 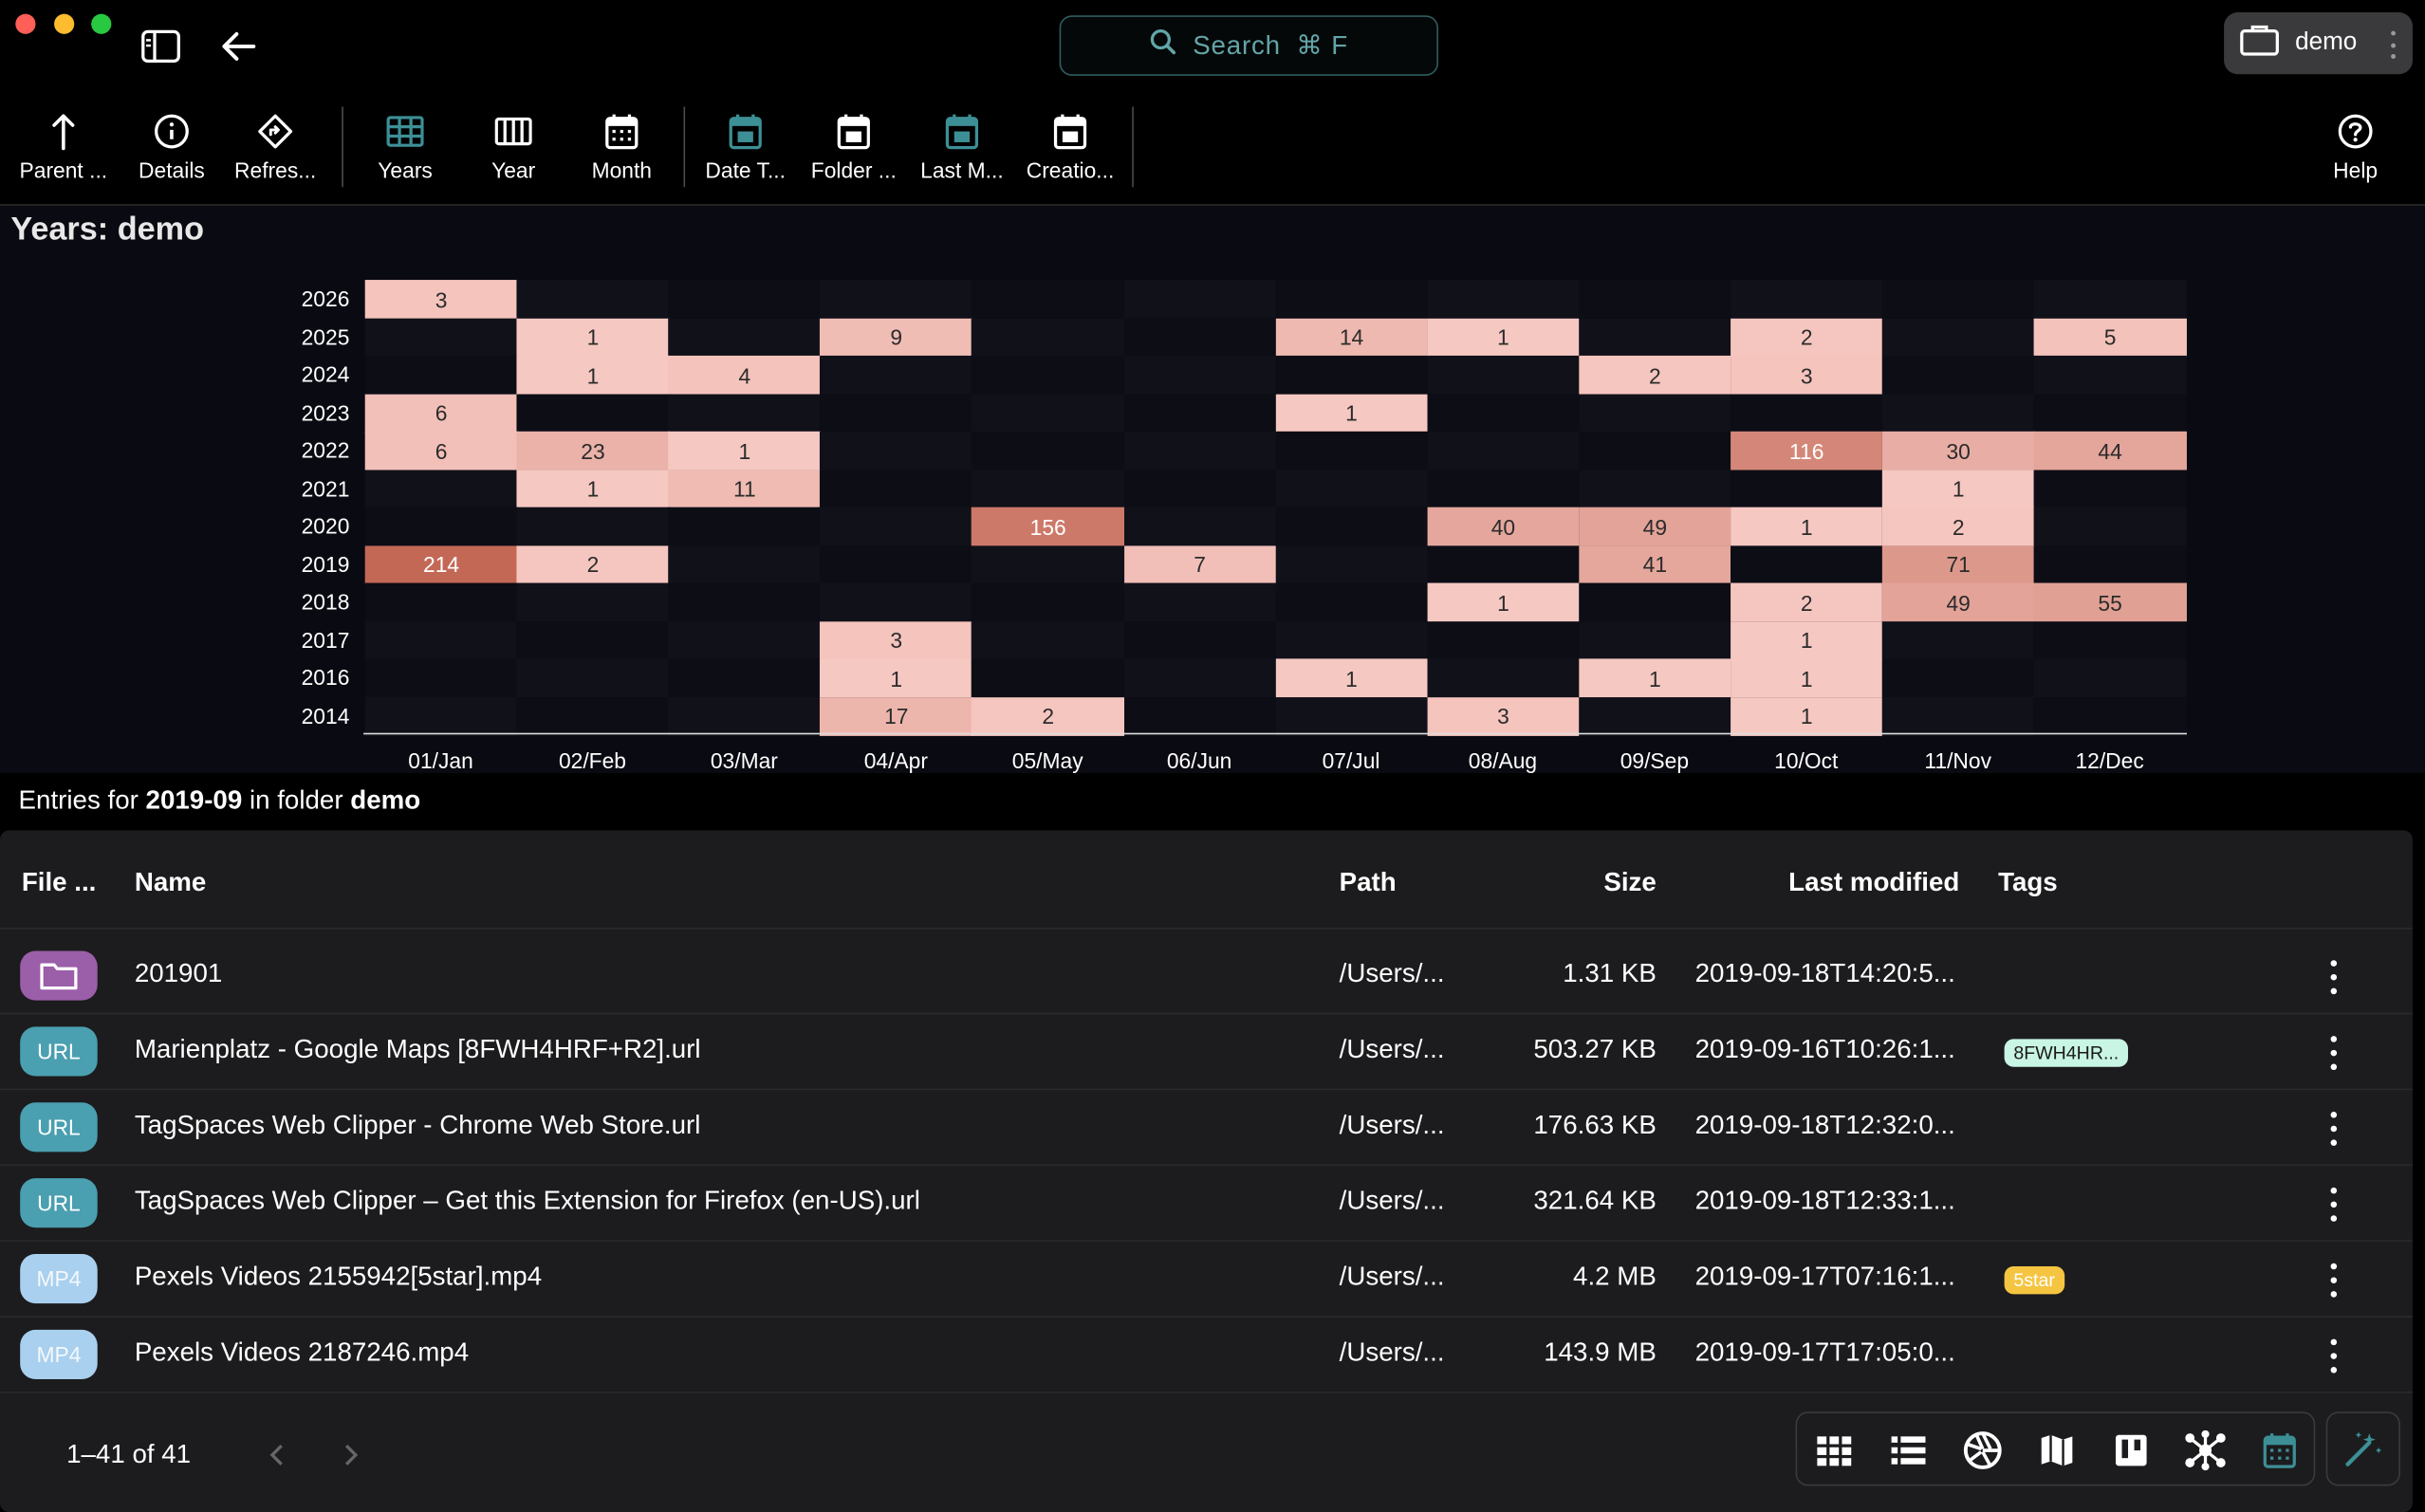 What do you see at coordinates (1834, 1450) in the screenshot?
I see `grid-view-icon` at bounding box center [1834, 1450].